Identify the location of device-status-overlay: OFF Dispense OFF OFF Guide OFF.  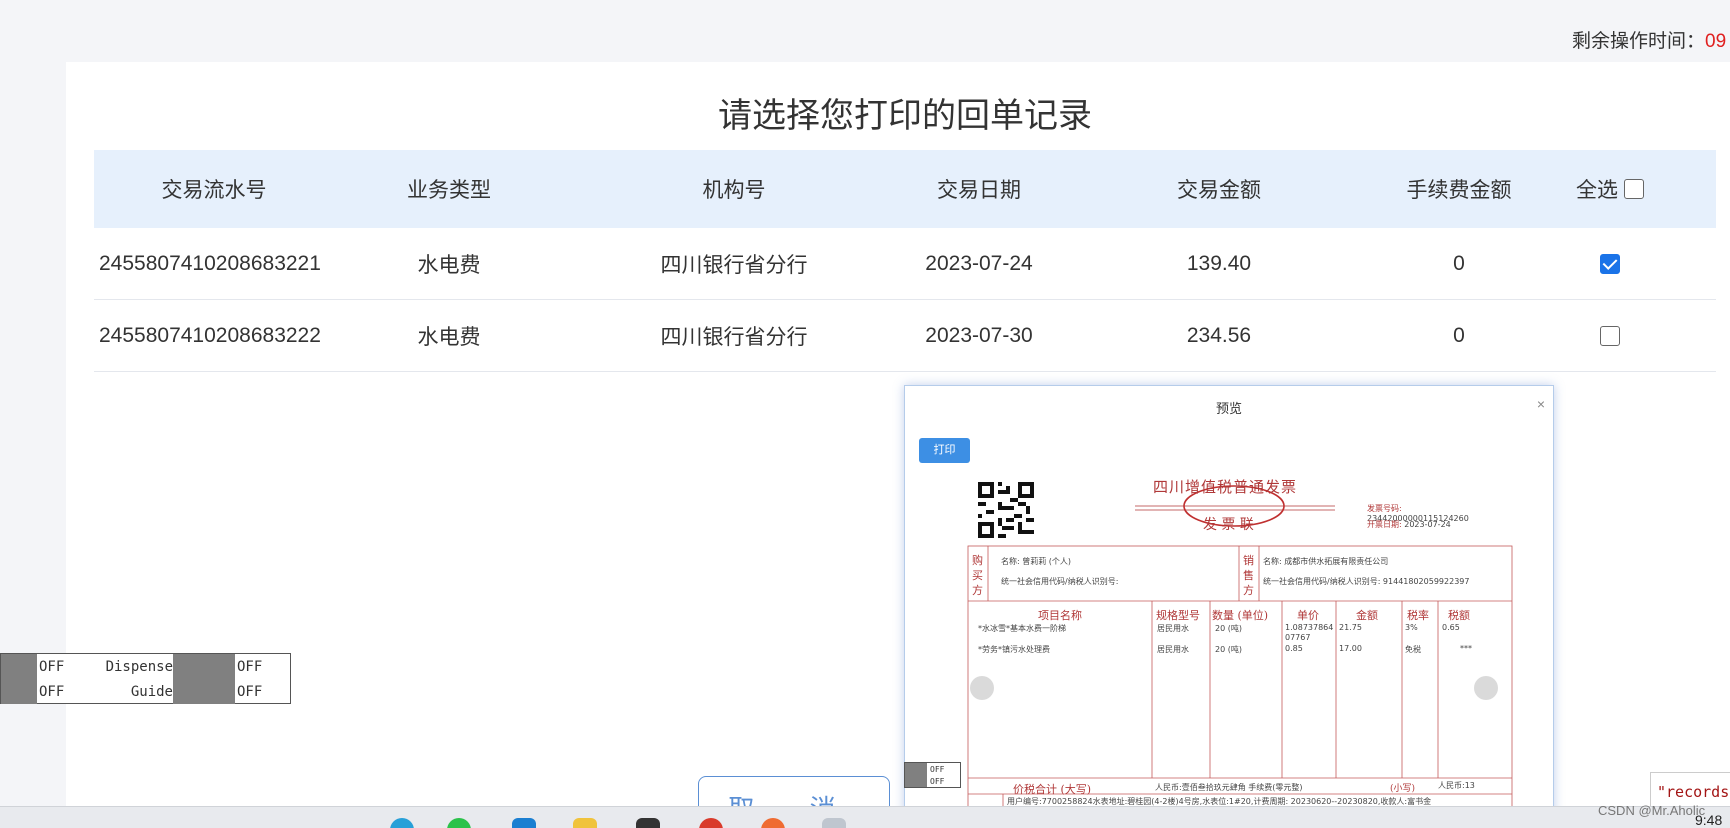
(145, 678).